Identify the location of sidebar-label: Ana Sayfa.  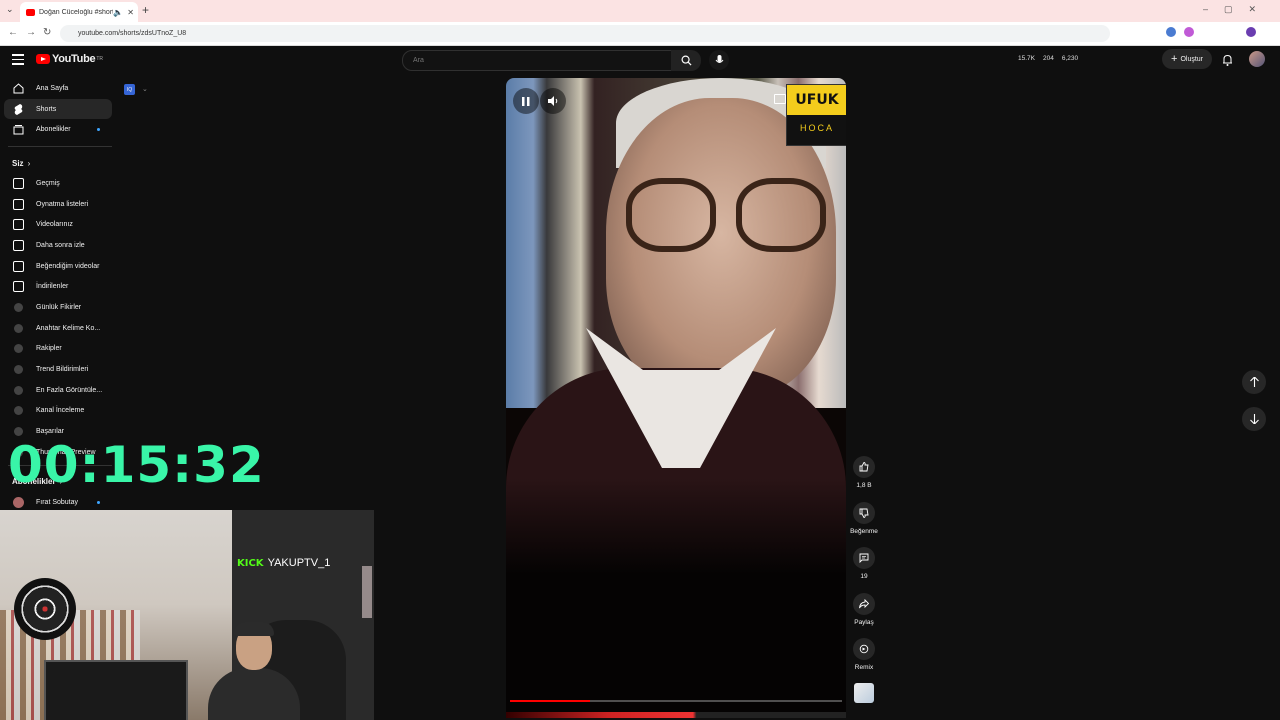
(52, 88).